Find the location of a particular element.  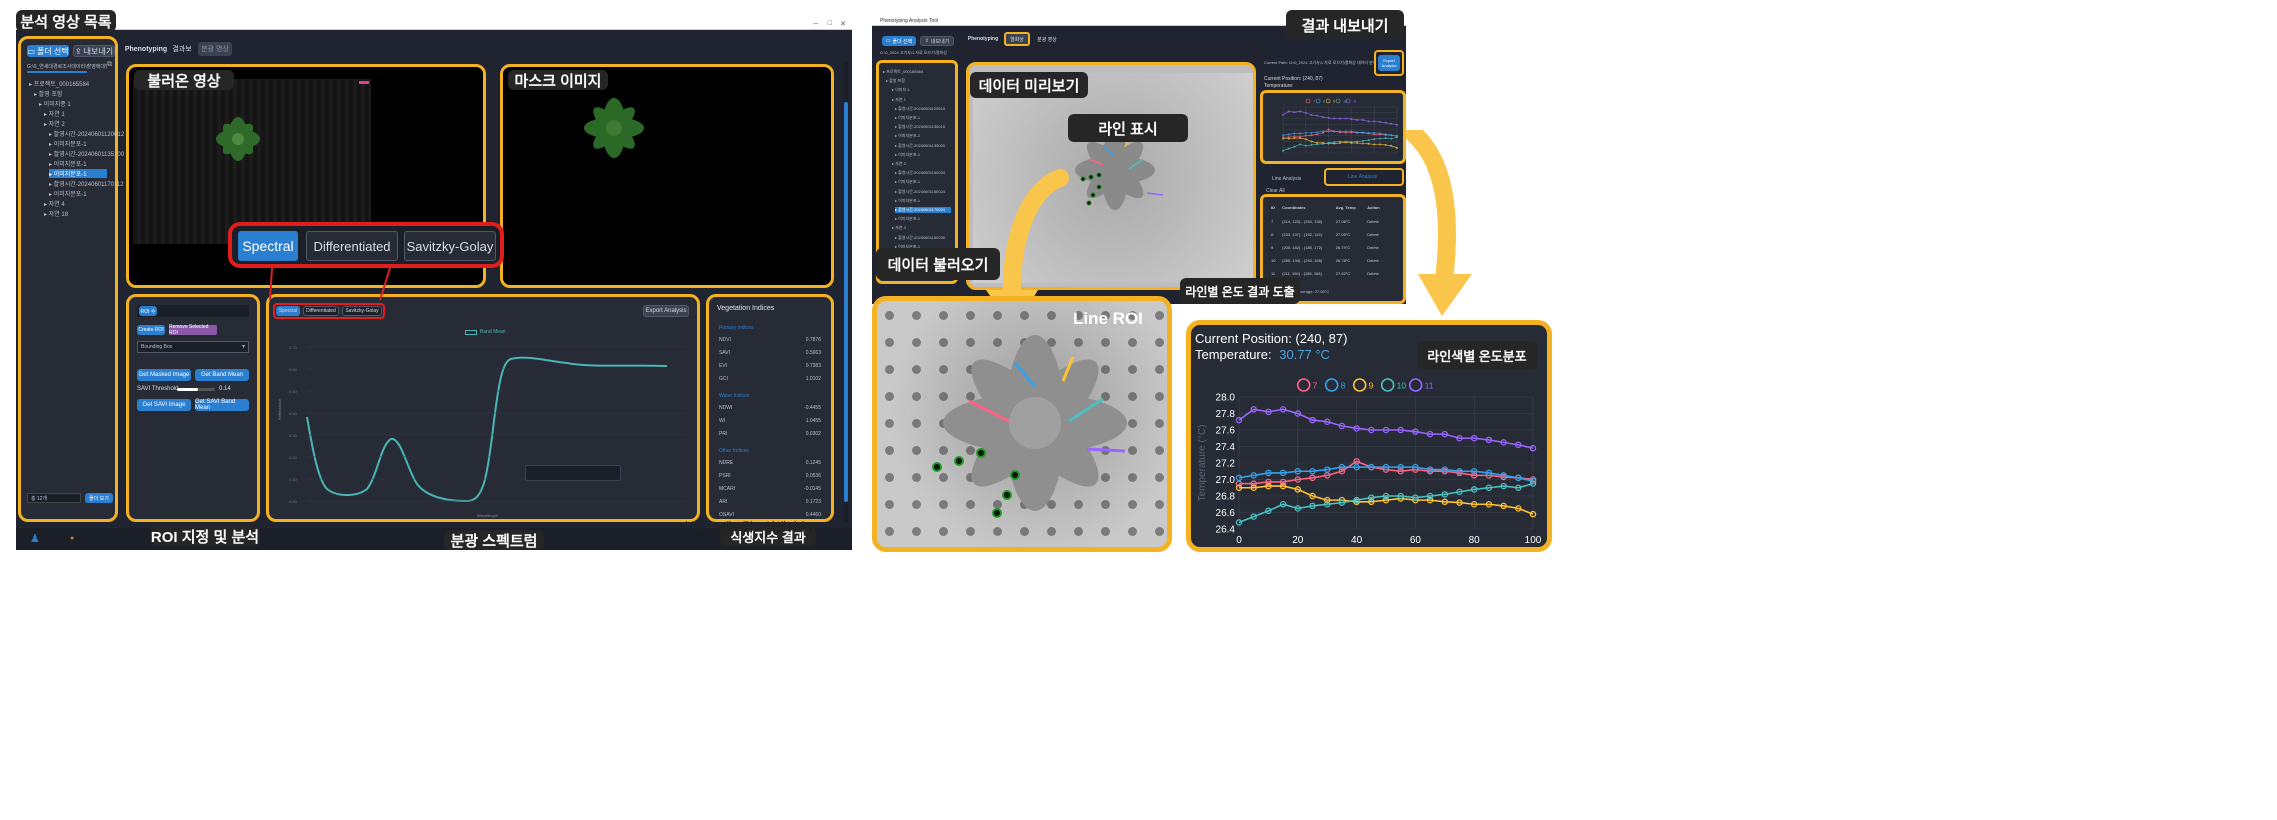

savi-threshold-label: SAVI Threshold is located at coordinates (158, 389).